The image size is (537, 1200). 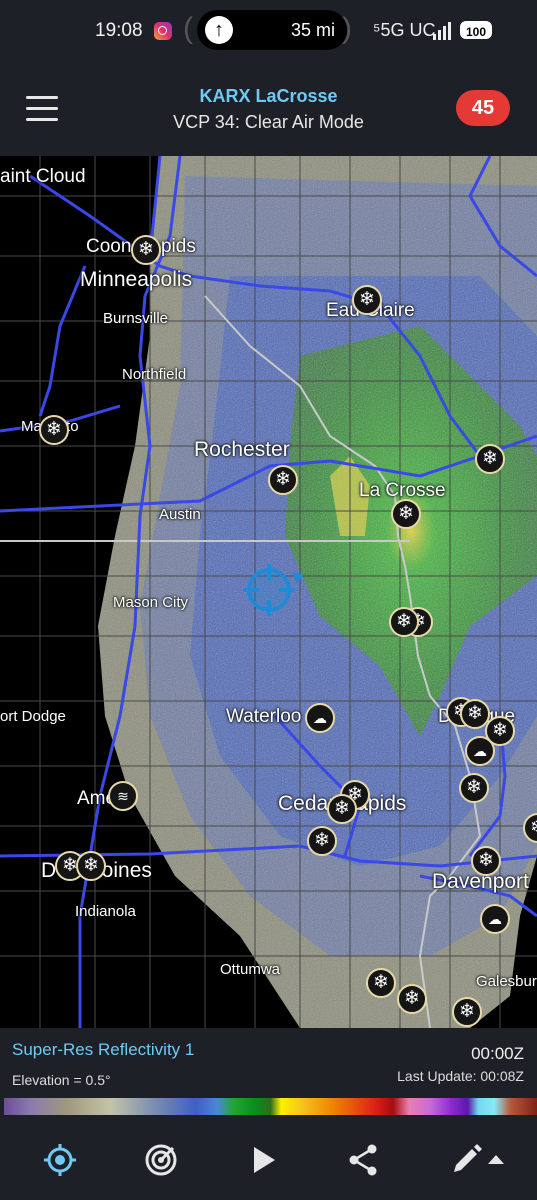 I want to click on city-label: Mason City, so click(x=151, y=602).